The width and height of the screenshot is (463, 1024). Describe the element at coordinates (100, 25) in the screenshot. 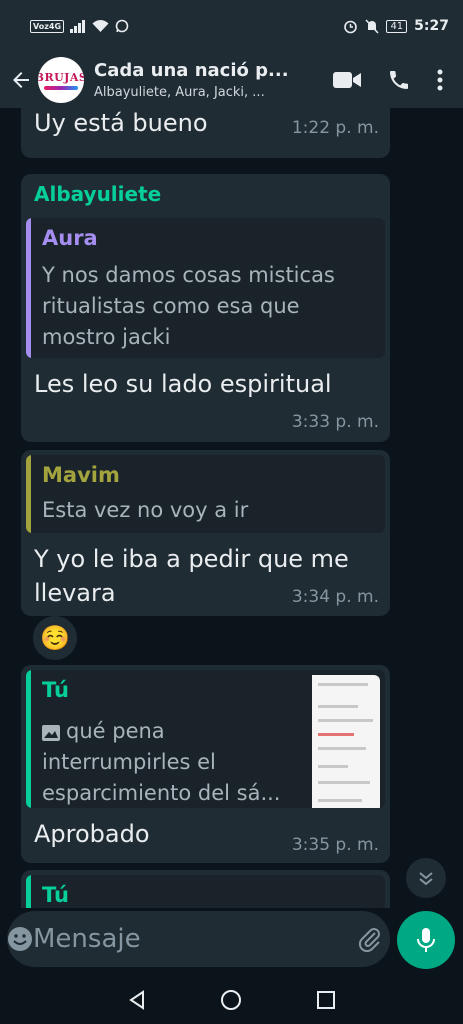

I see `wifi-icon` at that location.